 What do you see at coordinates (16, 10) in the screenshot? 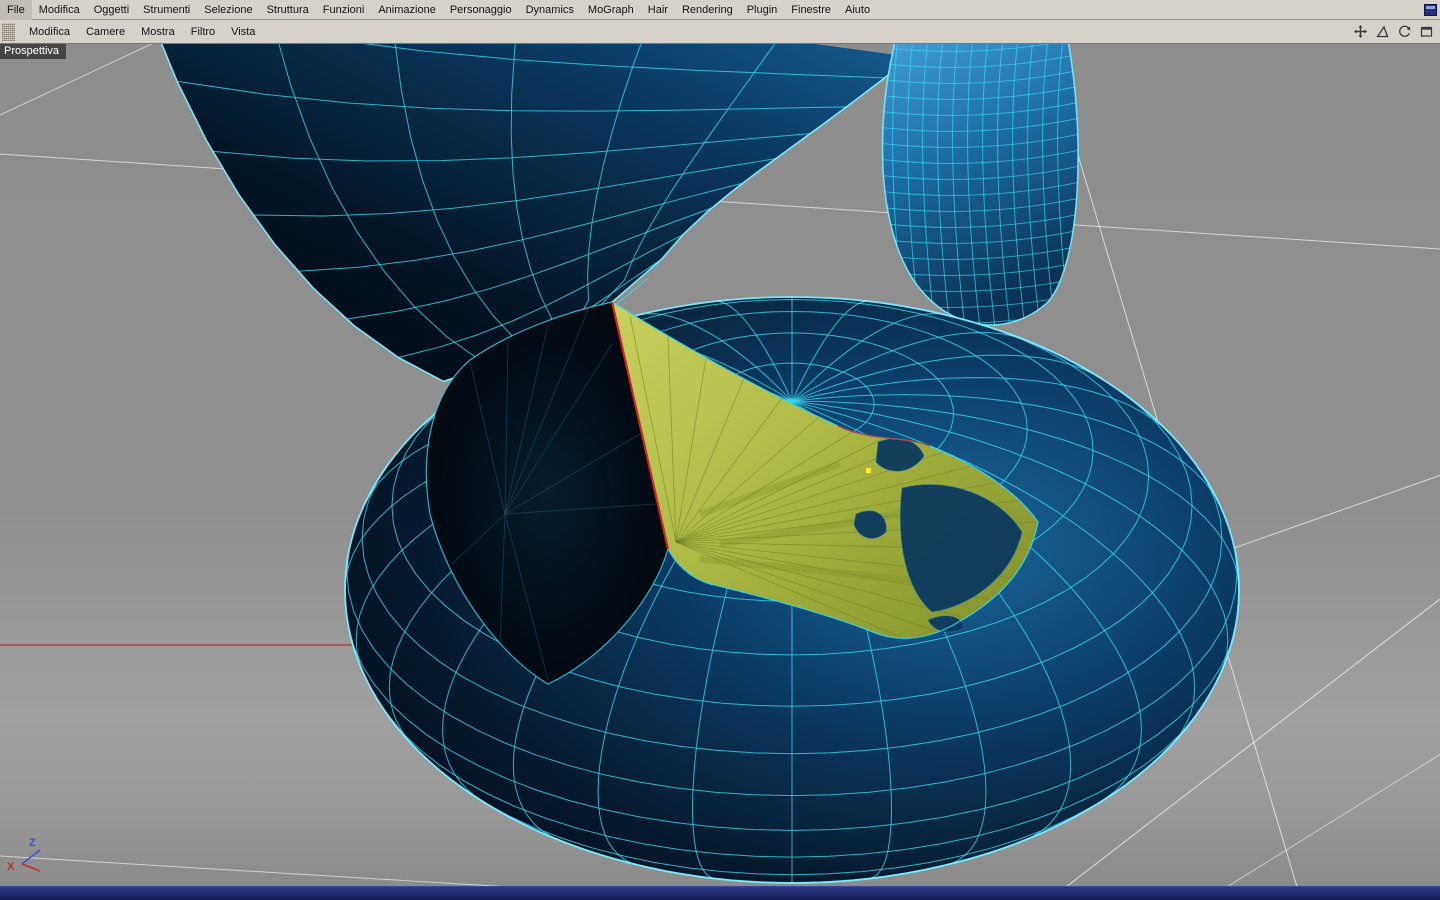
I see `menu-file: File` at bounding box center [16, 10].